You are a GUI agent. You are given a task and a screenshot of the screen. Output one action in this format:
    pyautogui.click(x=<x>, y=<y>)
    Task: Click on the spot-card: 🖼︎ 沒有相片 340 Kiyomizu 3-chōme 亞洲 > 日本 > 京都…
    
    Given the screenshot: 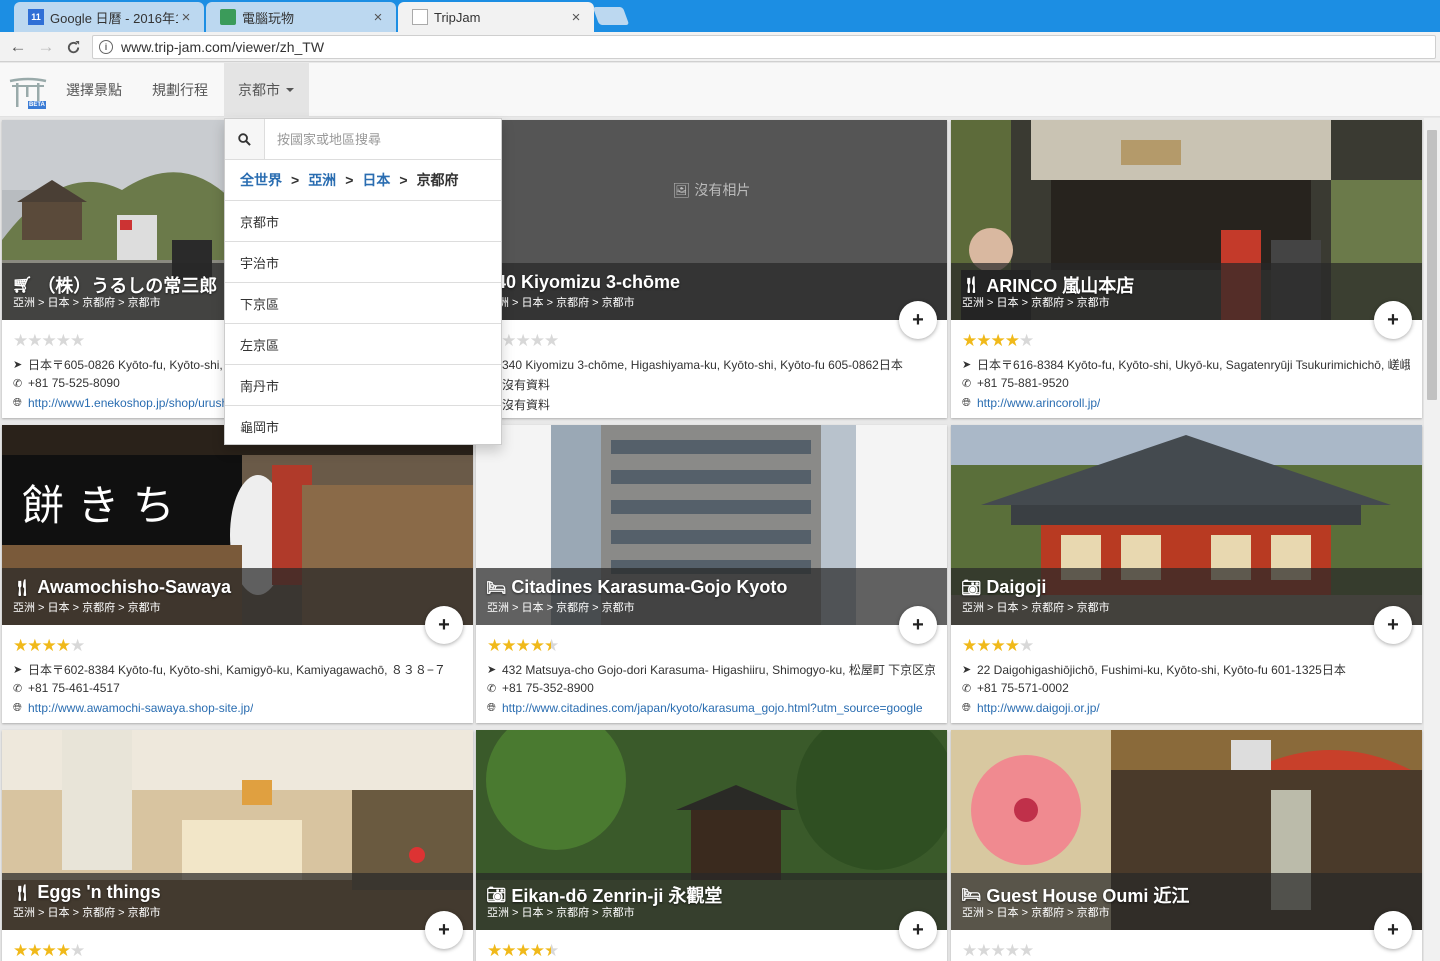 What is the action you would take?
    pyautogui.click(x=711, y=269)
    